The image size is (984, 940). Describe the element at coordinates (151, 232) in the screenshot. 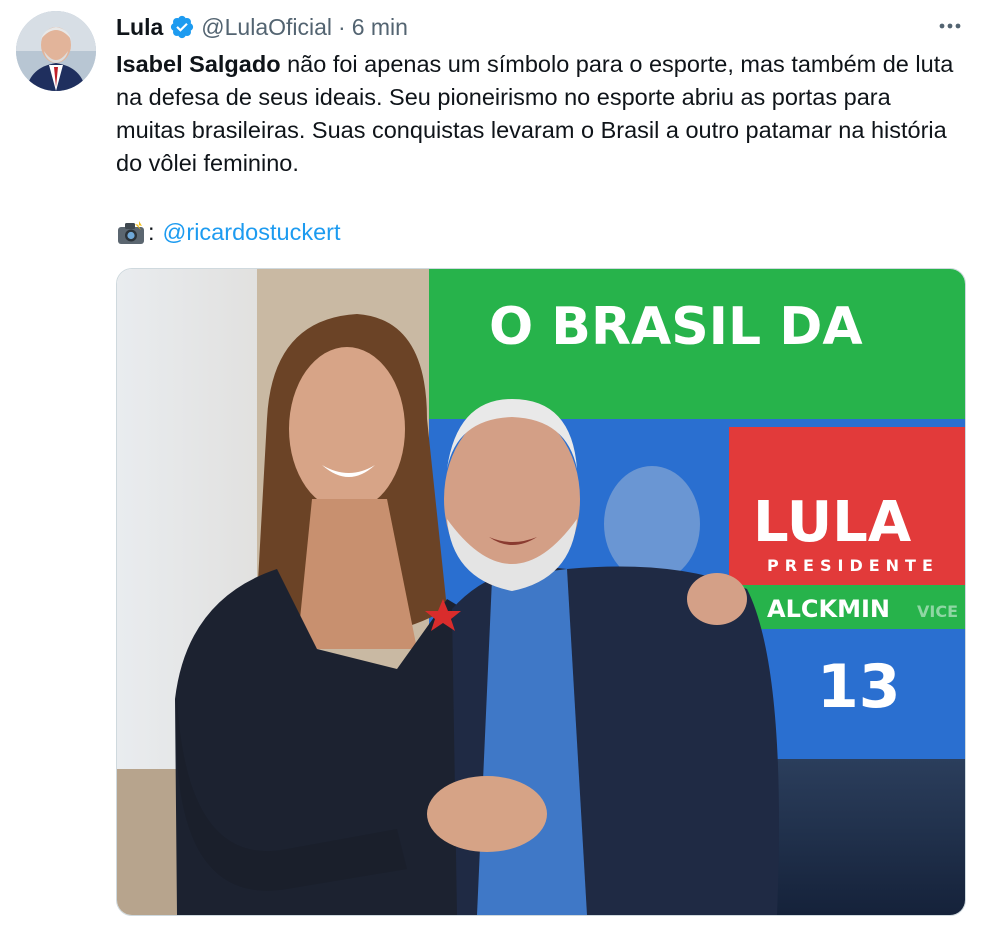

I see `credit-colon: :` at that location.